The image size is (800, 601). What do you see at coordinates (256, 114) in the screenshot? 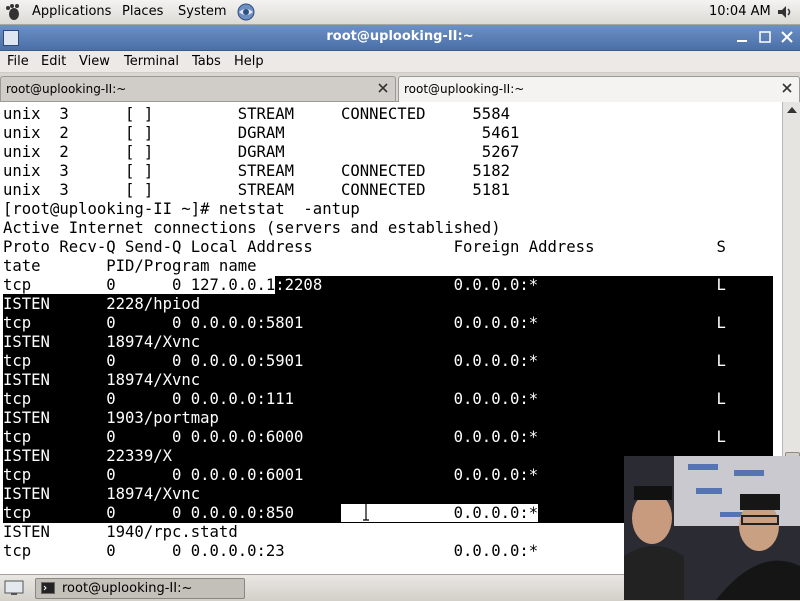
I see `terminal-line: unix 3 [ ] STREAM CONNECTED 5584` at bounding box center [256, 114].